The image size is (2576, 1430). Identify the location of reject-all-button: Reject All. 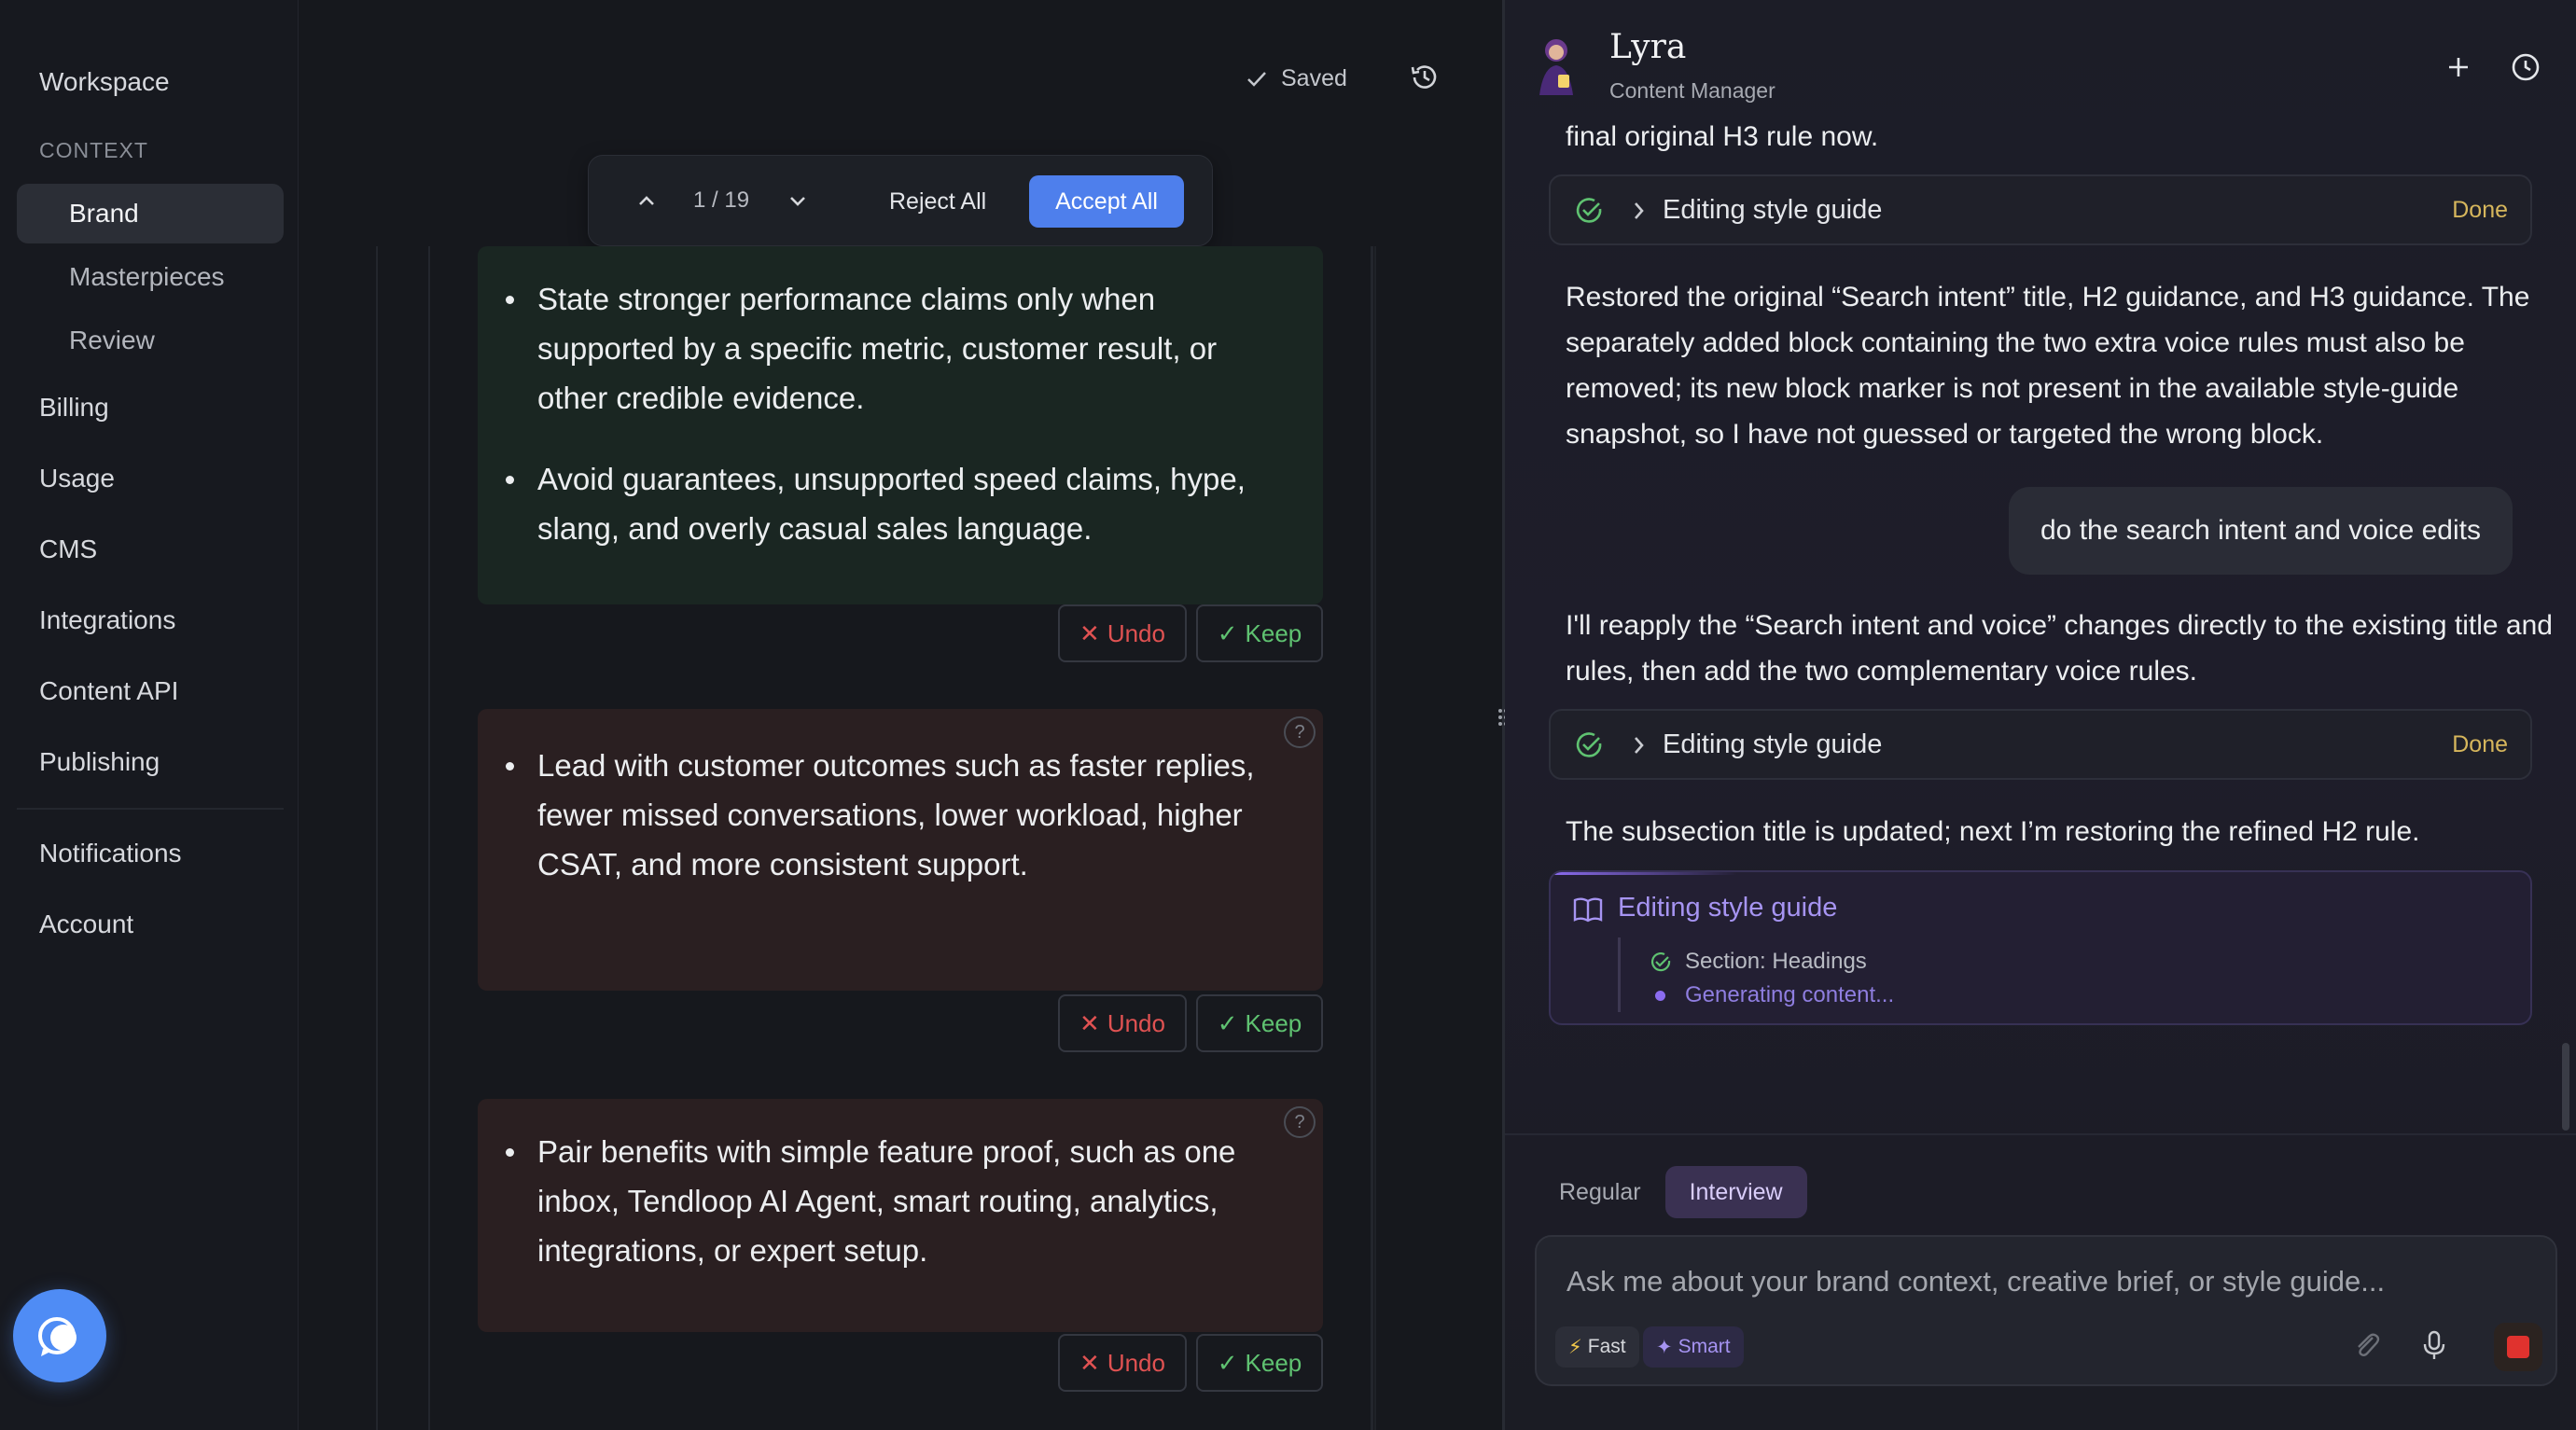
(937, 201).